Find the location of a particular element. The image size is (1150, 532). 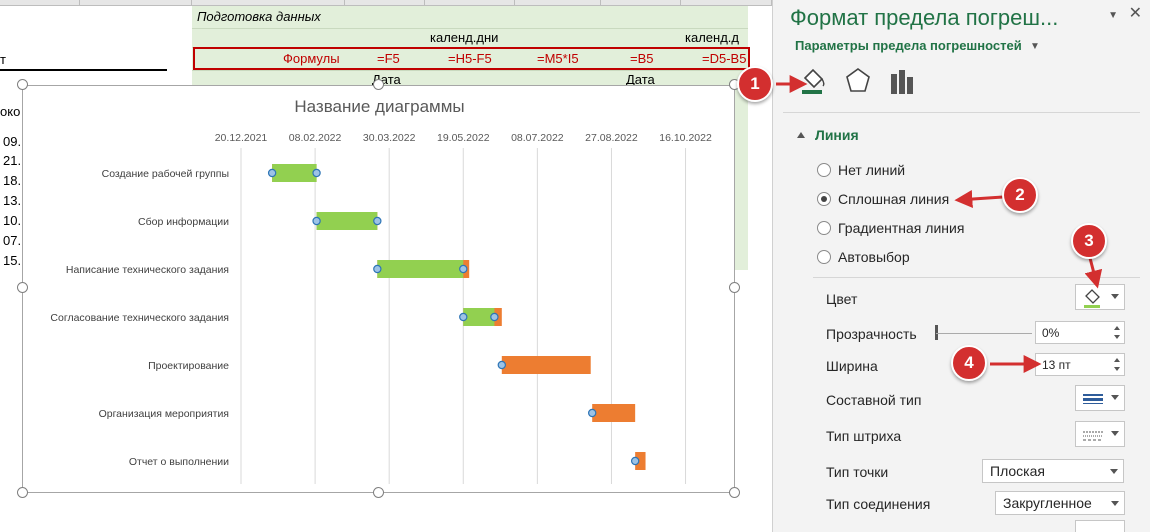

close-icon: ✕ is located at coordinates (1135, 13).